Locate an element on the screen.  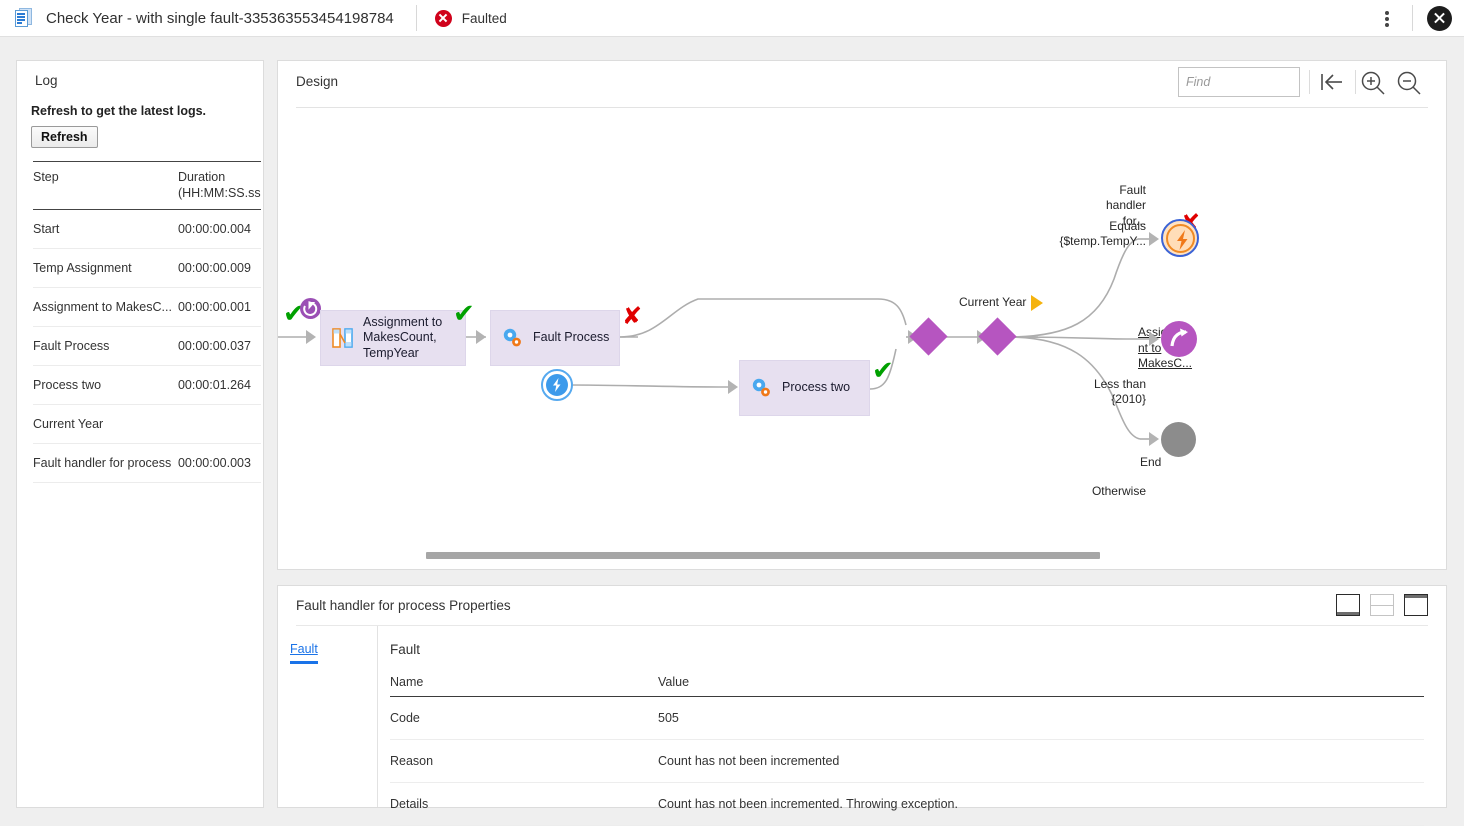
log-row: Temp Assignment 00:00:00.009 is located at coordinates (147, 268).